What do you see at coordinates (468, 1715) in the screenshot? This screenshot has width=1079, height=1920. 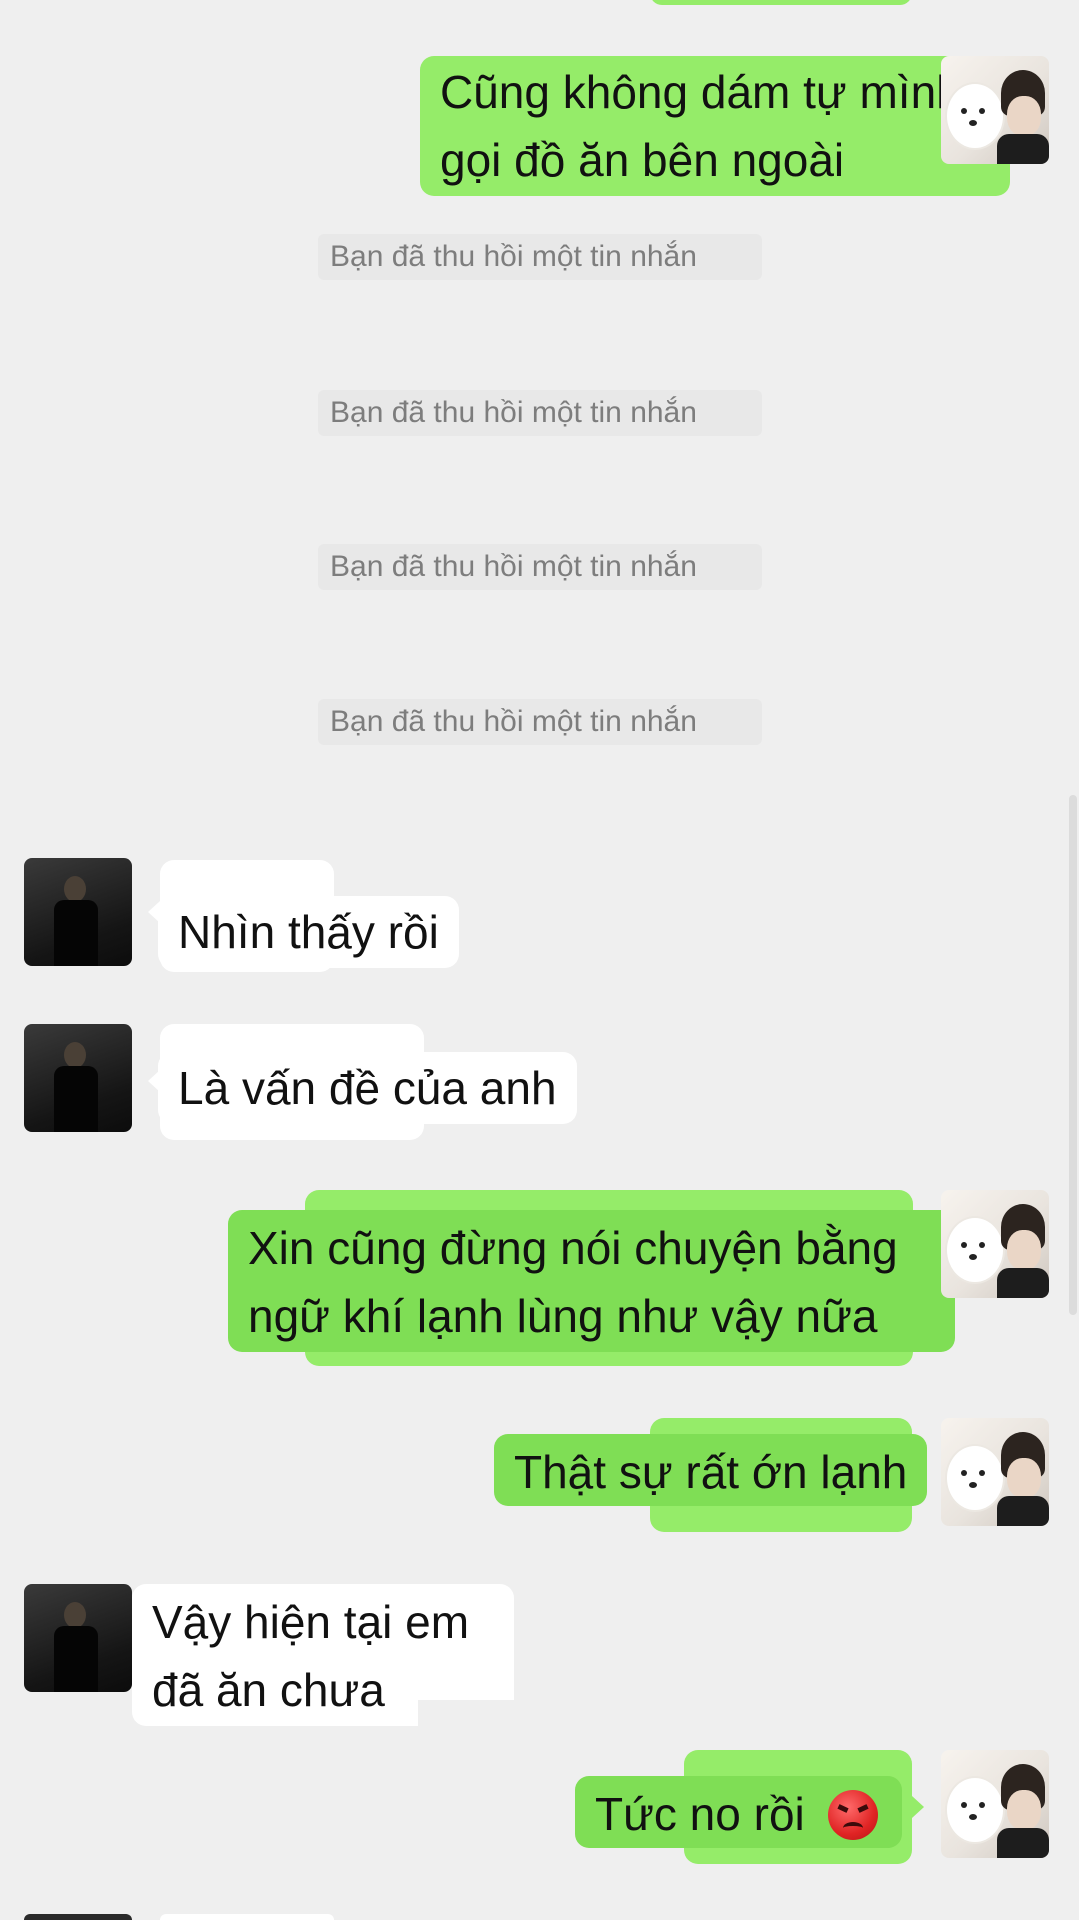 I see `bubble-corner-cutout` at bounding box center [468, 1715].